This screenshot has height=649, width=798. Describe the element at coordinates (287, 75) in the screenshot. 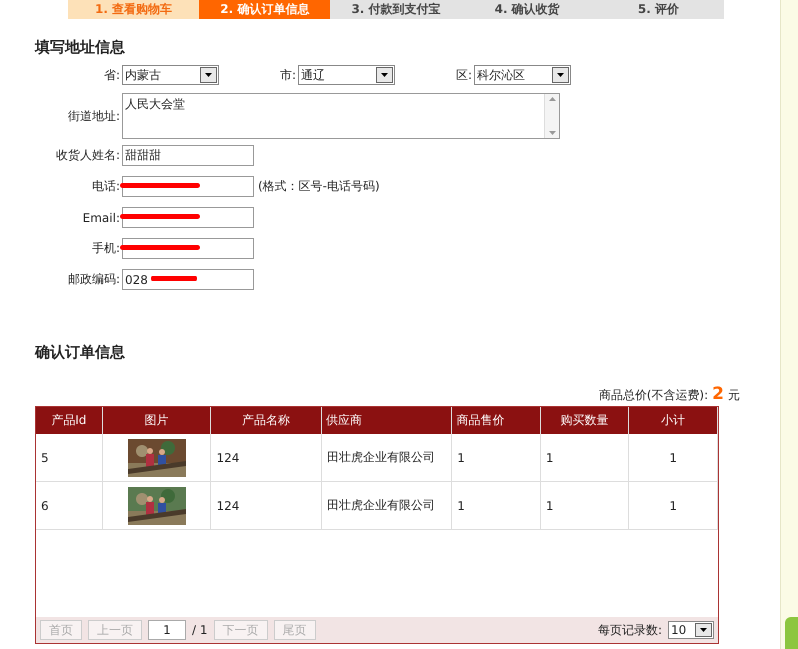

I see `field-label: 市:` at that location.